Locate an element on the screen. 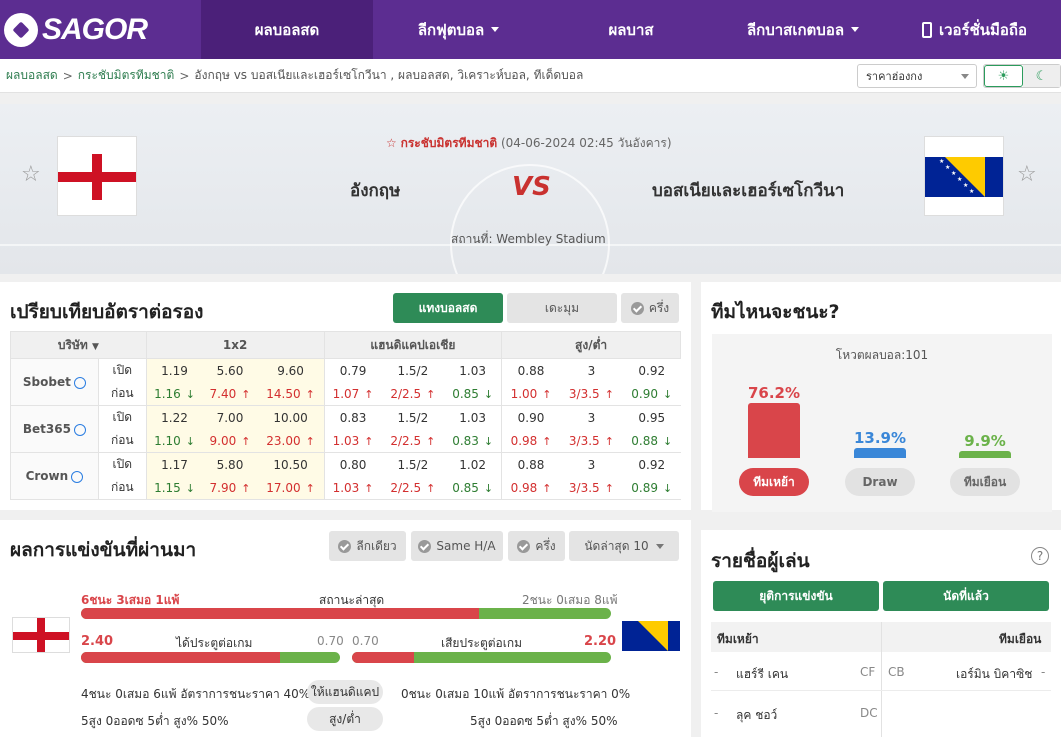 The height and width of the screenshot is (737, 1061). nav-item-football-leagues: ลีกฟุตบอล is located at coordinates (458, 29).